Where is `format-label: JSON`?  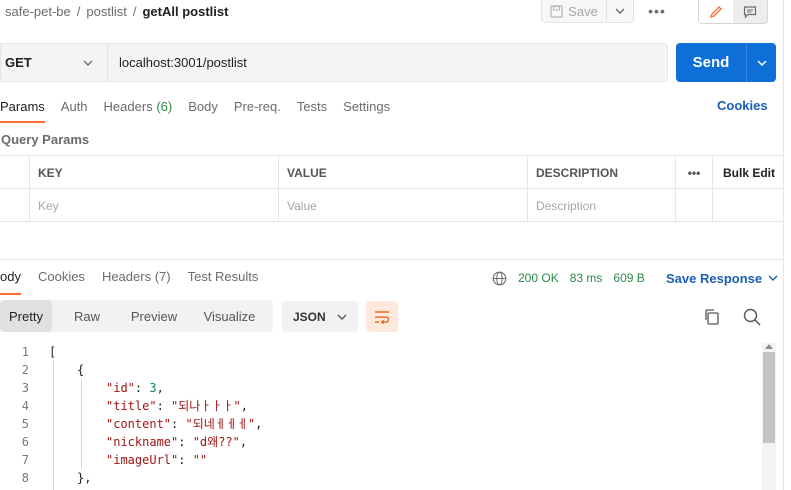 format-label: JSON is located at coordinates (309, 316).